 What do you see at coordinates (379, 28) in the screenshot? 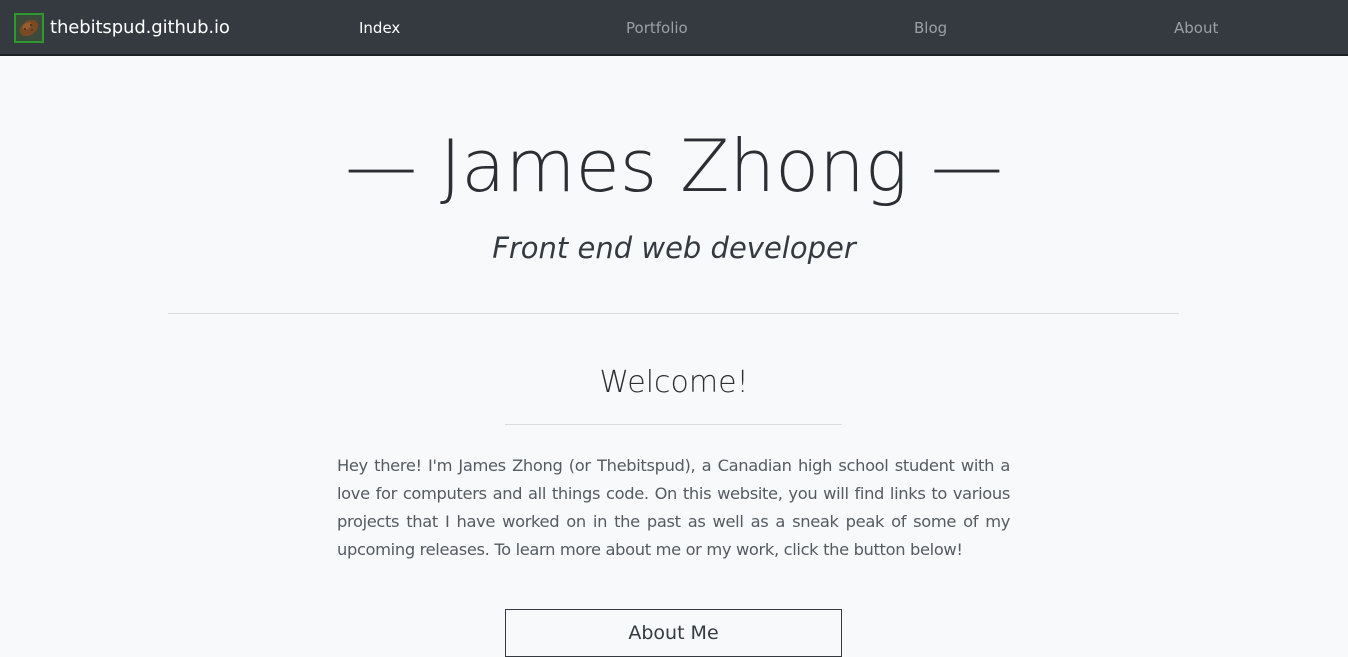
I see `nav-item-index: Index` at bounding box center [379, 28].